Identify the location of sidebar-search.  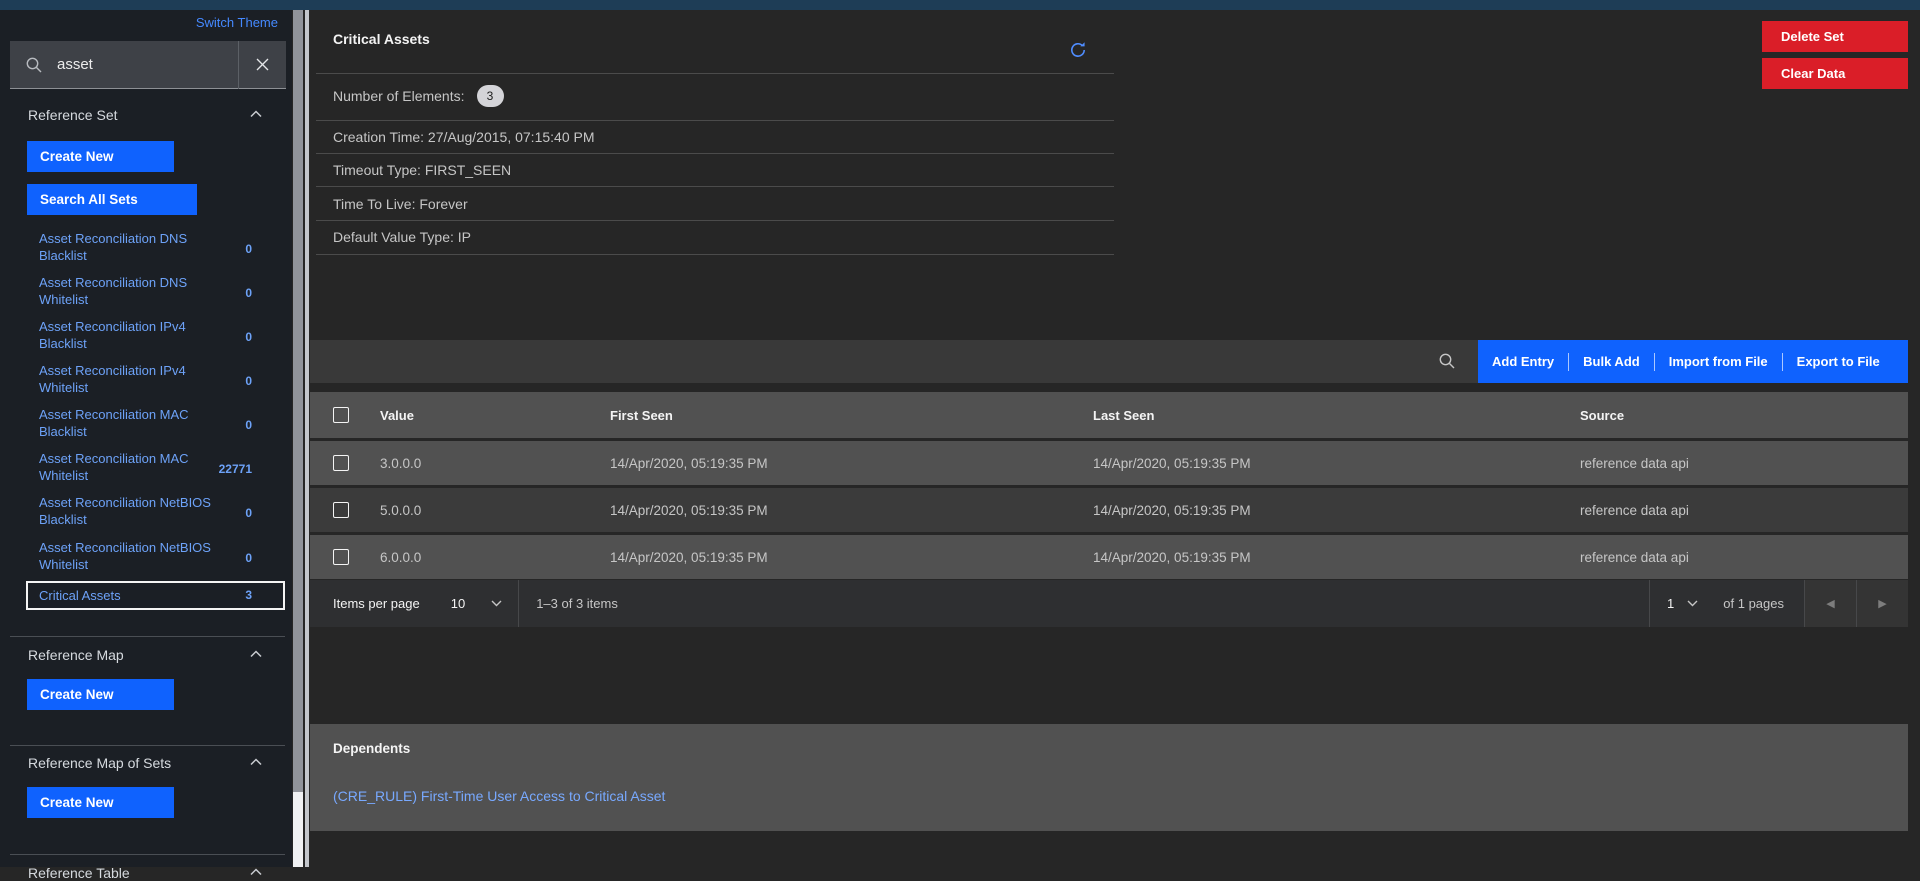
(148, 64).